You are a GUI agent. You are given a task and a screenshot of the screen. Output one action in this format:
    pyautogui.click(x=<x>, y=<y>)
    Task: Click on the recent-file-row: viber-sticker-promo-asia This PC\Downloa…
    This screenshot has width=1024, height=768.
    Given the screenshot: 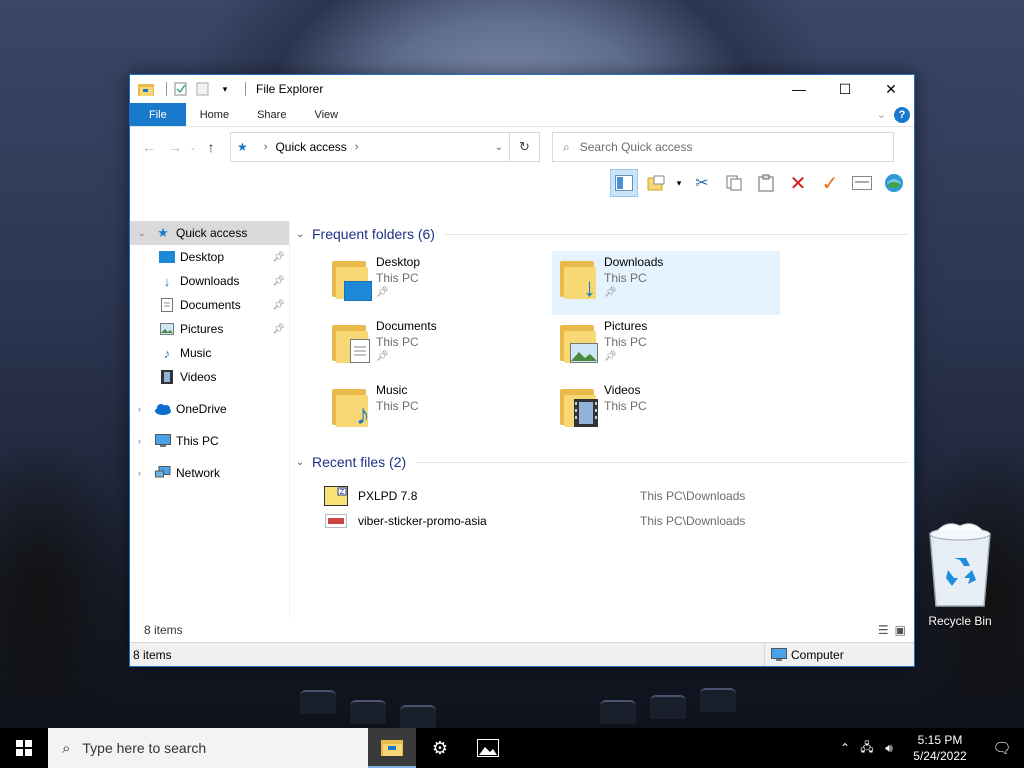 What is the action you would take?
    pyautogui.click(x=605, y=520)
    